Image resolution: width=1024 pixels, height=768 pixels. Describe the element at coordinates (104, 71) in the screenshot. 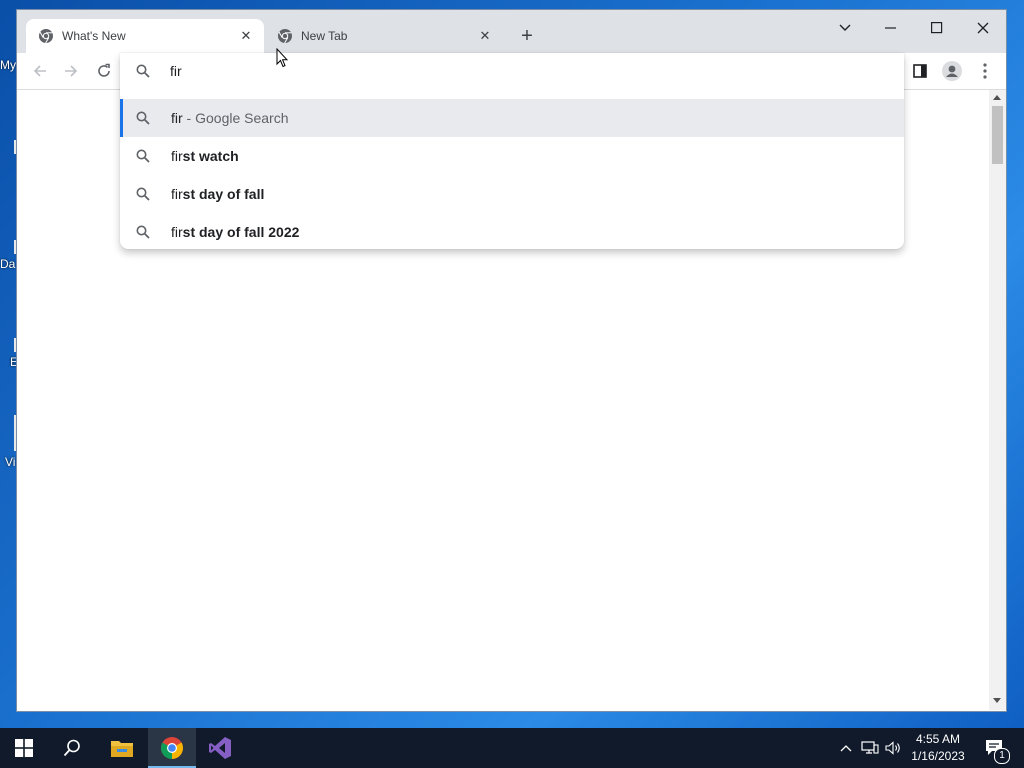

I see `reload-icon` at that location.